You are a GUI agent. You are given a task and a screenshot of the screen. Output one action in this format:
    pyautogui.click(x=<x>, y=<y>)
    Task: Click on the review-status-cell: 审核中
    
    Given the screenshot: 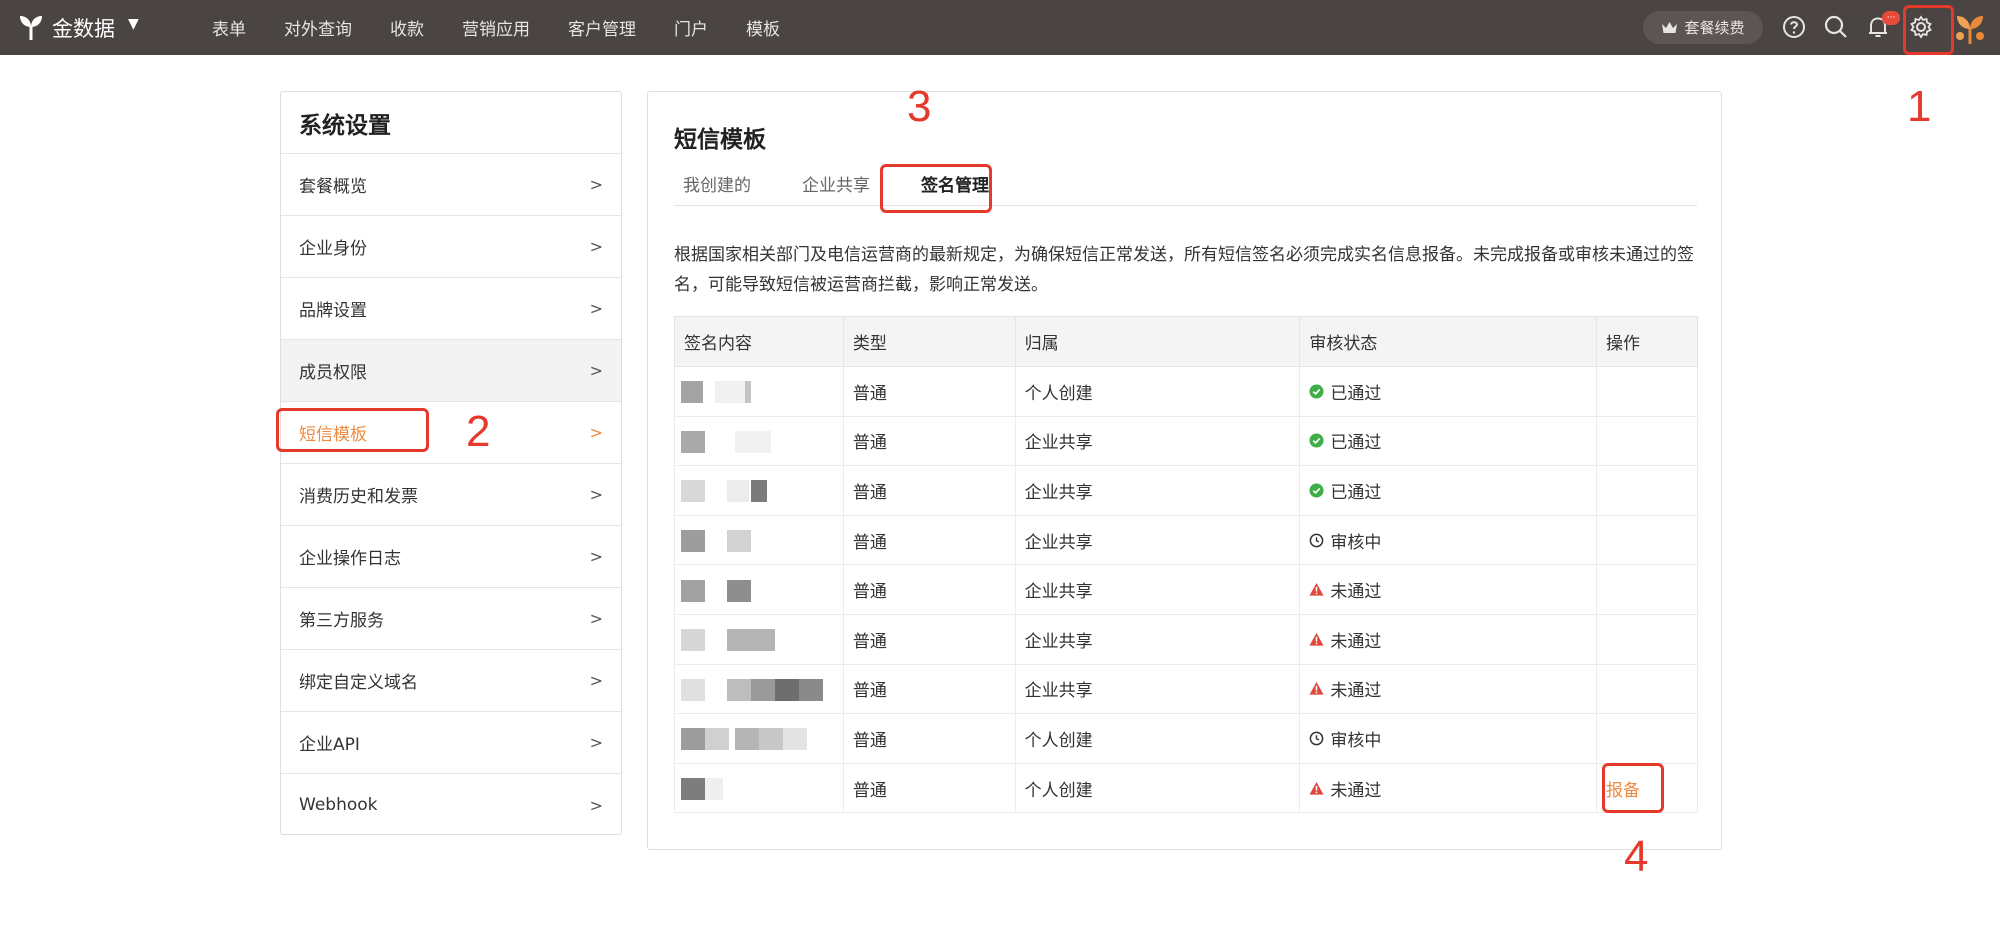 What is the action you would take?
    pyautogui.click(x=1448, y=540)
    